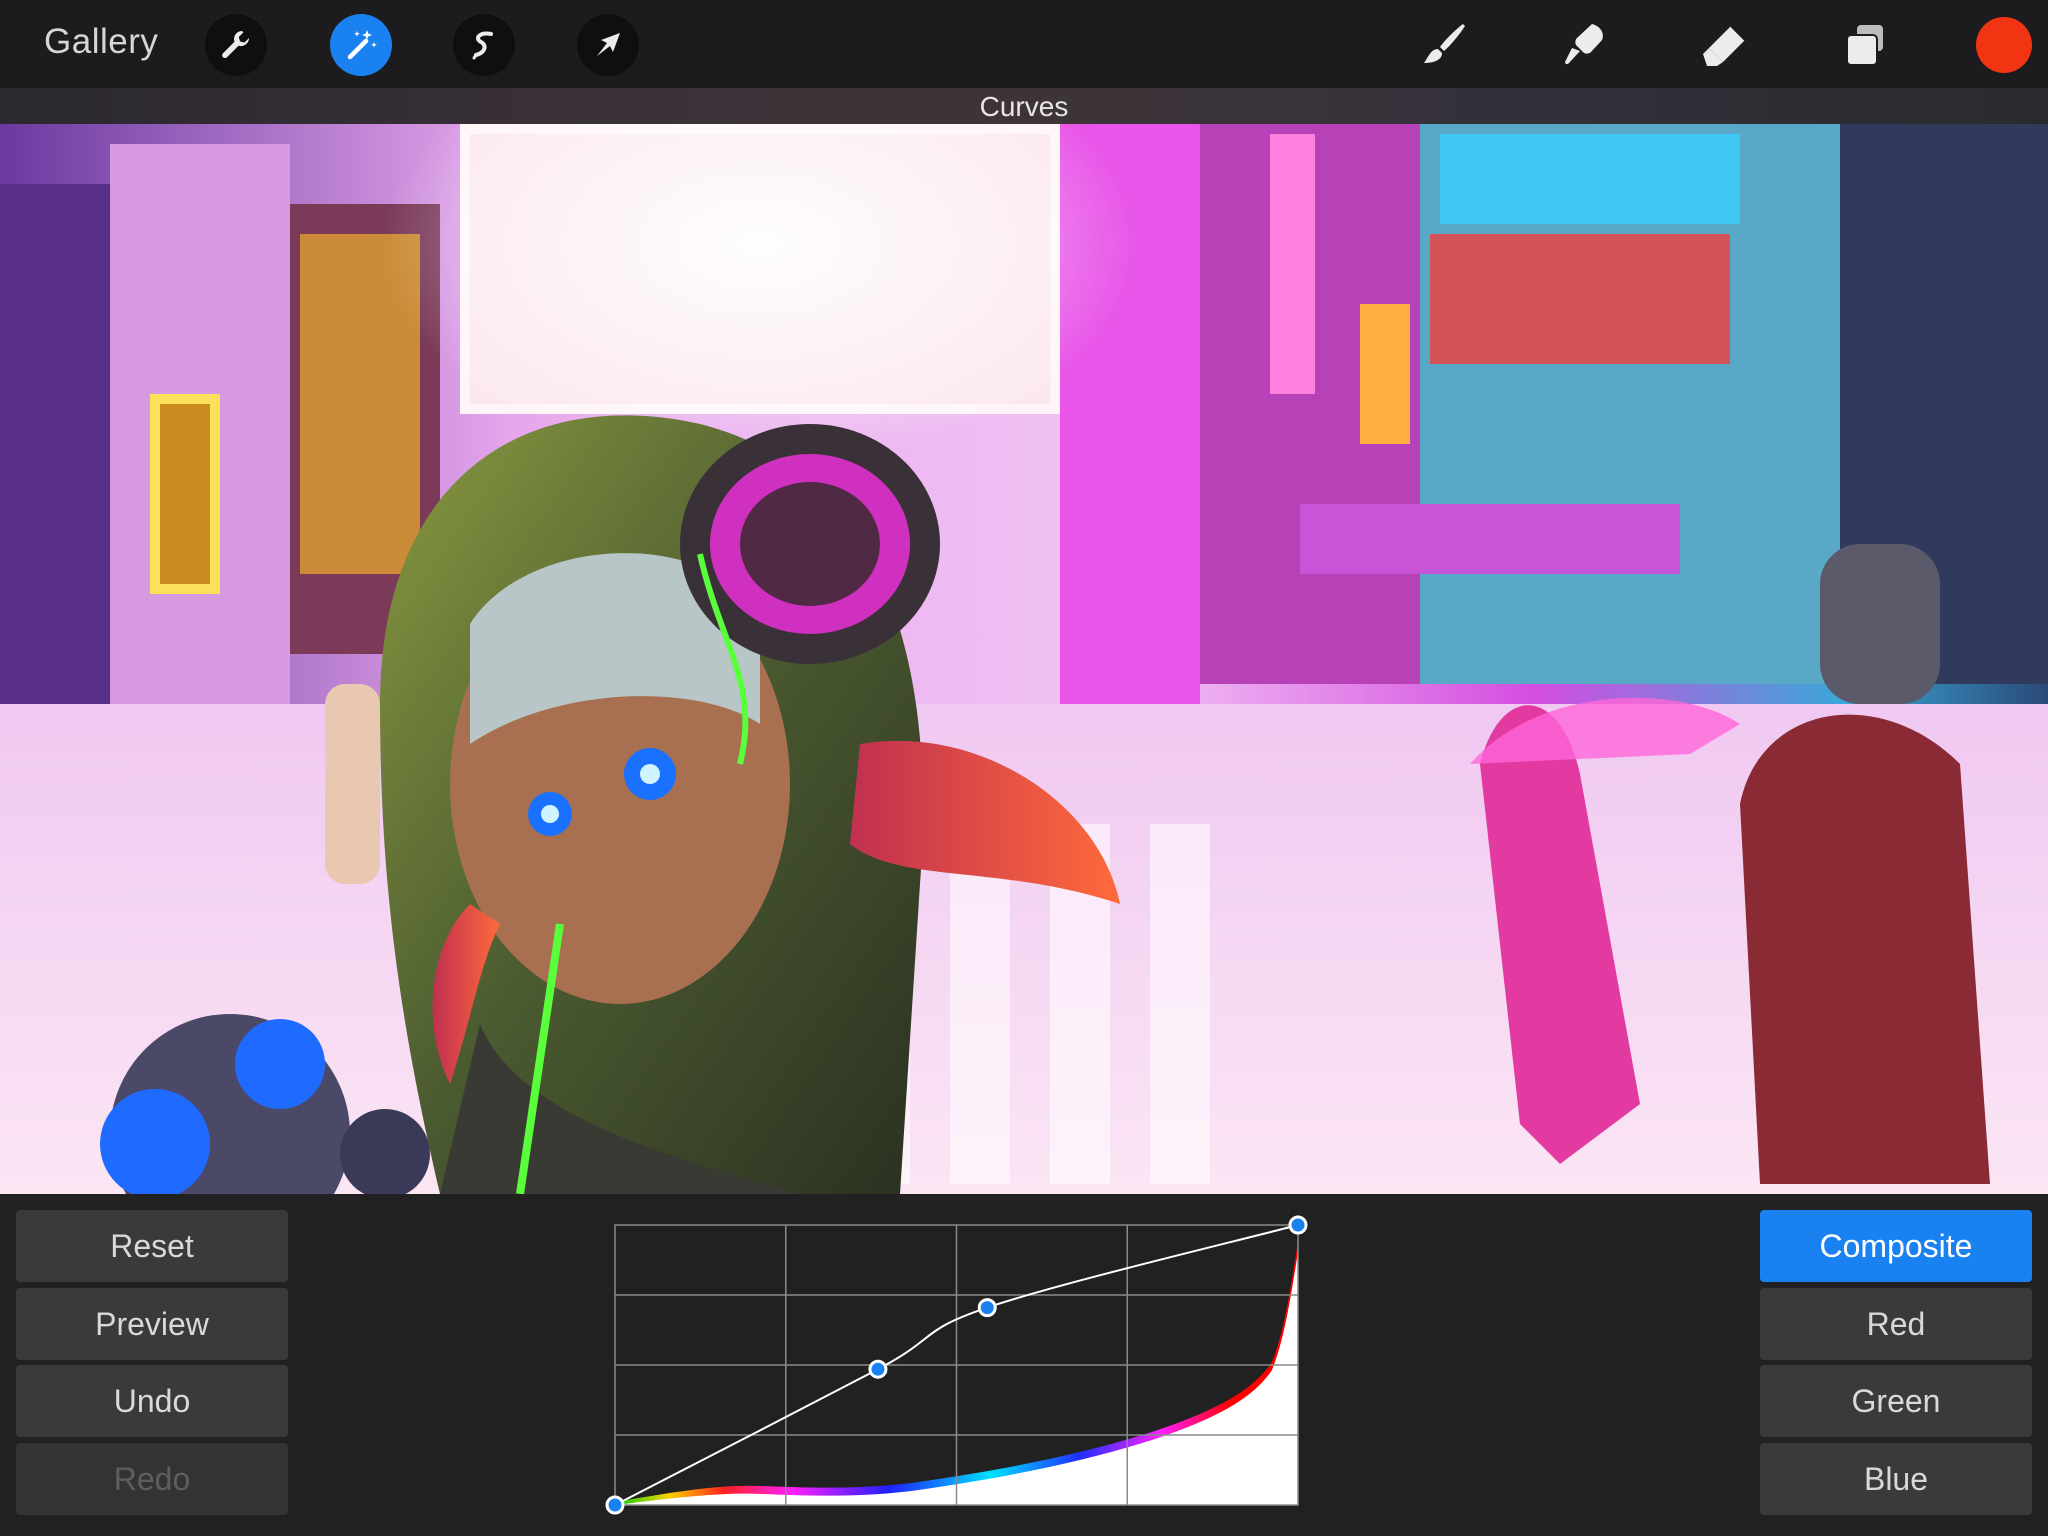 Image resolution: width=2048 pixels, height=1536 pixels. What do you see at coordinates (236, 45) in the screenshot?
I see `wrench-icon` at bounding box center [236, 45].